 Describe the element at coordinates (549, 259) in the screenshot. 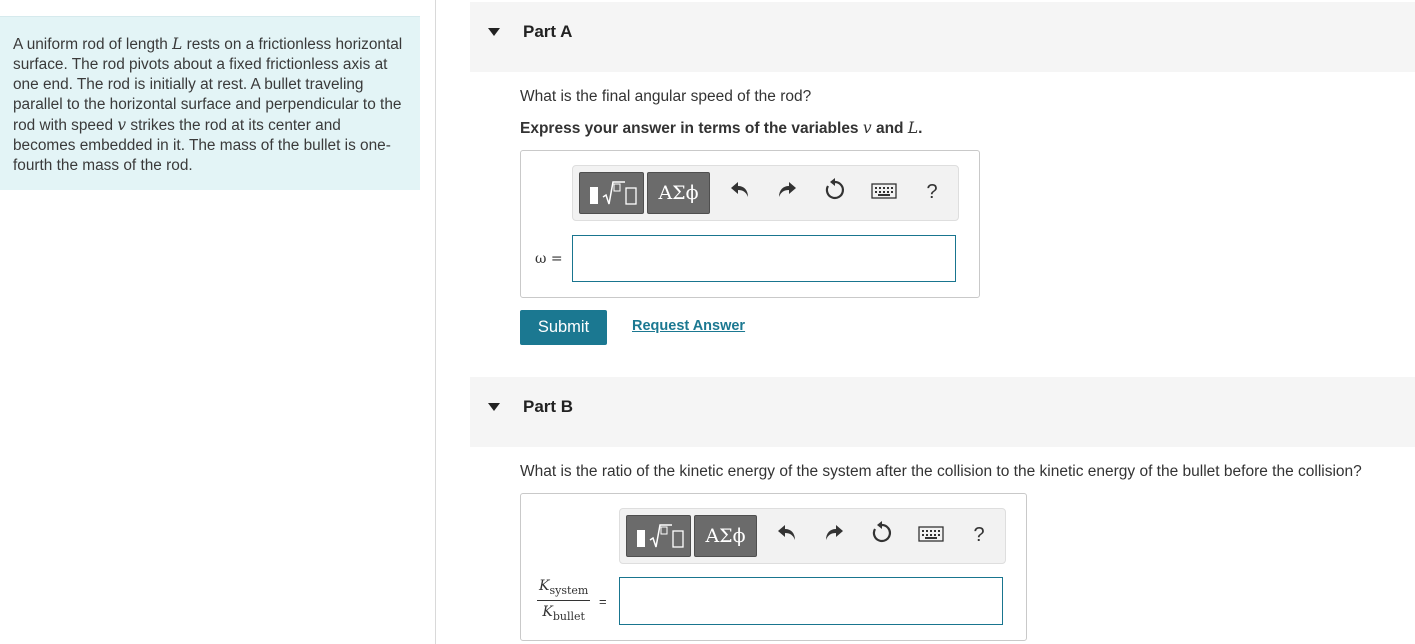

I see `omega-label: ω =` at that location.